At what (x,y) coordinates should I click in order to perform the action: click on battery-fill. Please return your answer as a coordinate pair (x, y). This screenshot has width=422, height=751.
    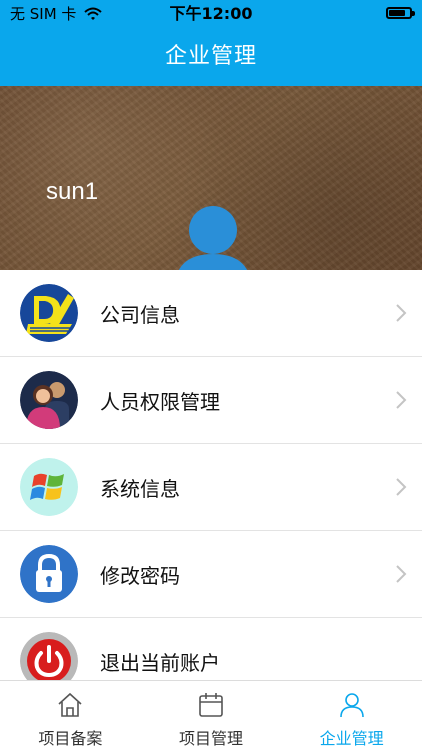
    Looking at the image, I should click on (397, 13).